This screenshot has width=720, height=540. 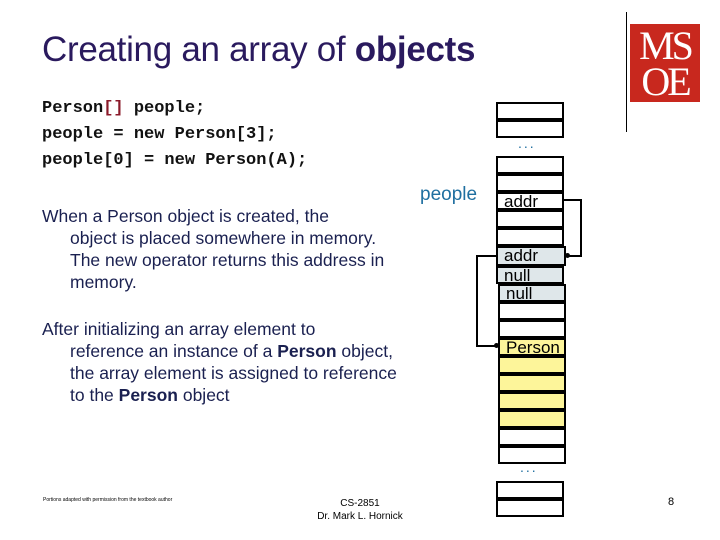 What do you see at coordinates (530, 201) in the screenshot?
I see `people-reference-cell: addr` at bounding box center [530, 201].